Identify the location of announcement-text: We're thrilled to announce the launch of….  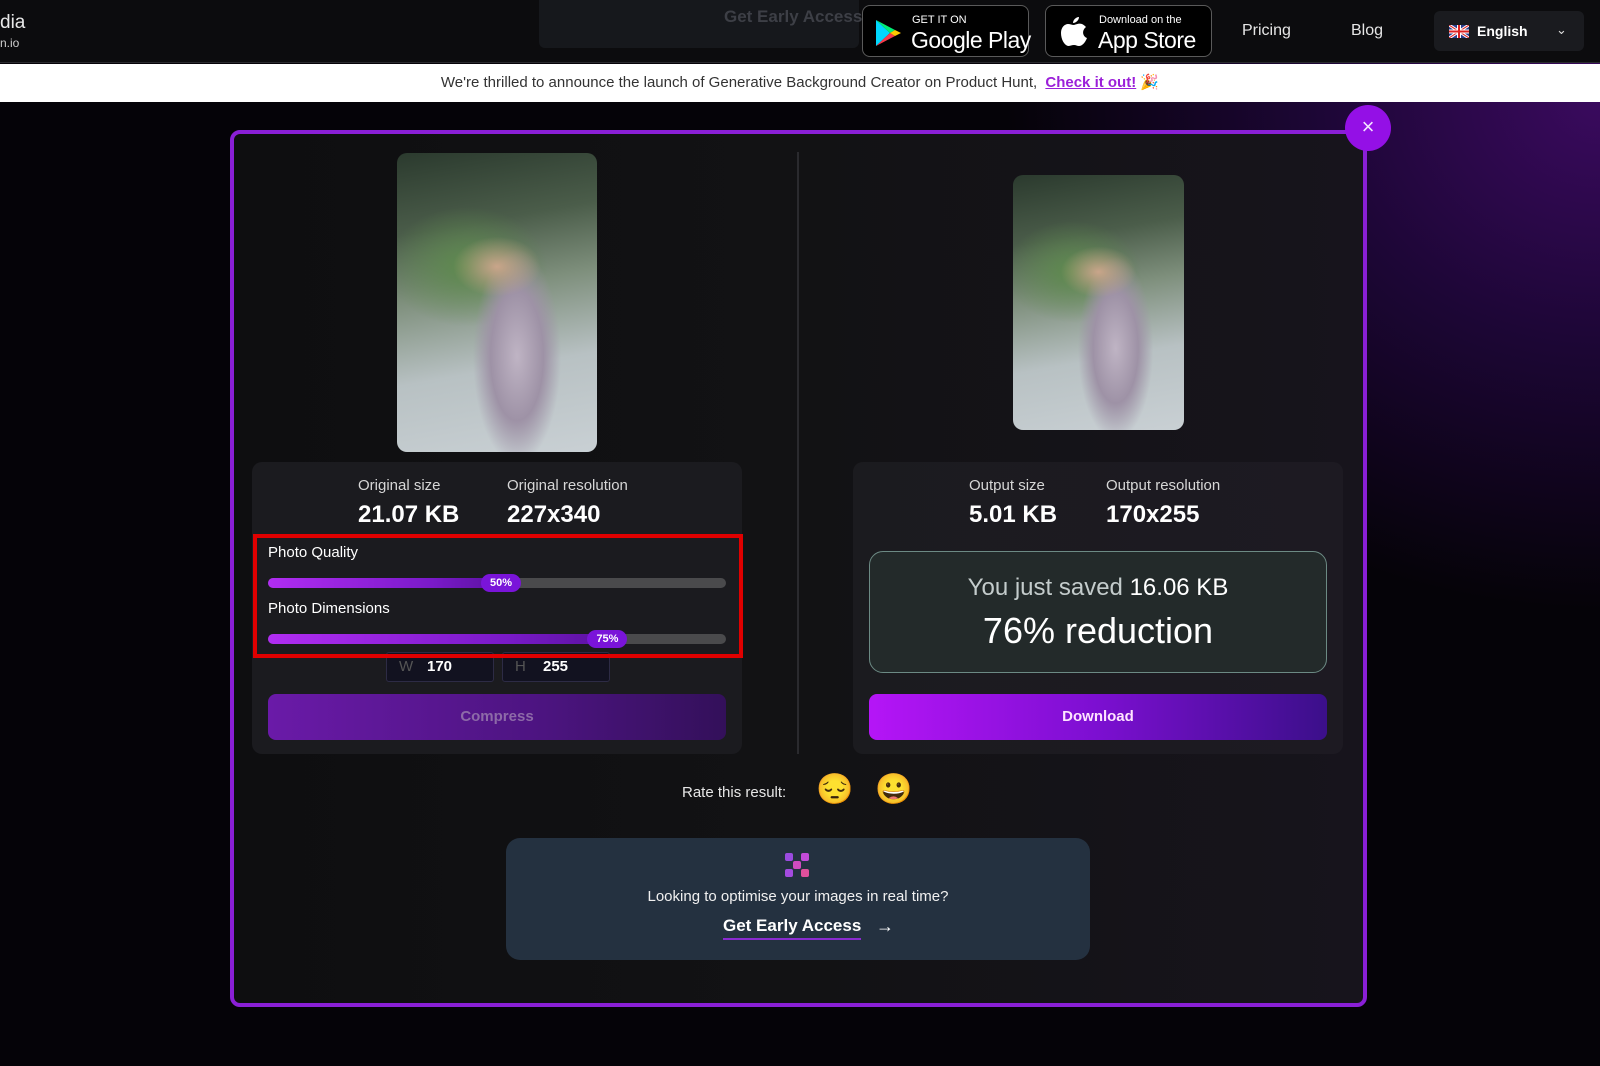
(739, 82).